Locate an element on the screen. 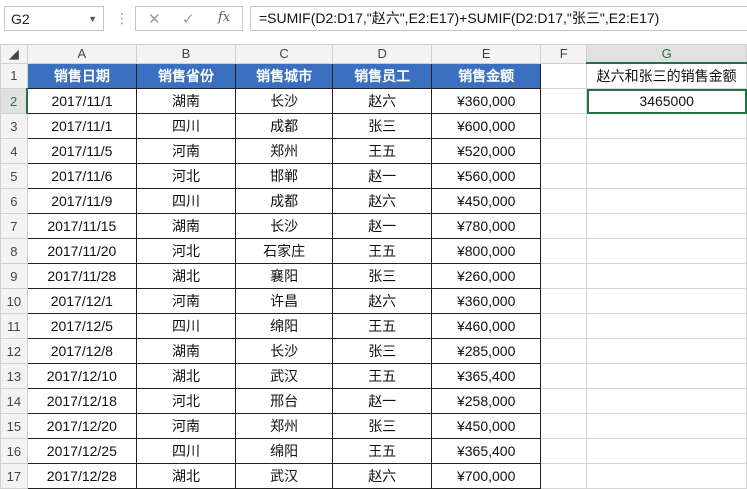 This screenshot has height=489, width=747. table-header-cell: 销售省份 is located at coordinates (186, 75).